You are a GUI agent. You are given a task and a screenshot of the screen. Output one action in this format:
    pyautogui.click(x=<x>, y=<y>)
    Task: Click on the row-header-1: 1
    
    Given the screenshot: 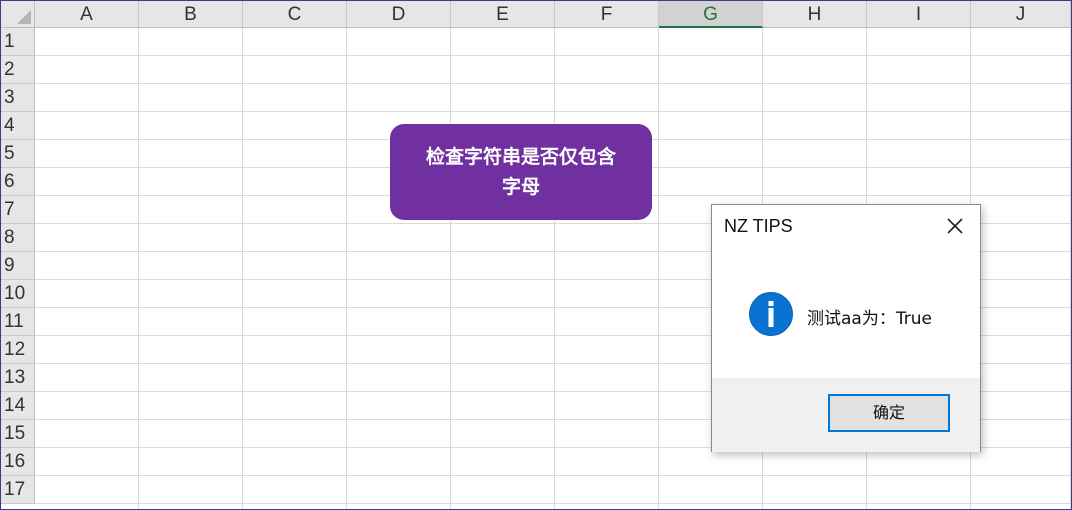 What is the action you would take?
    pyautogui.click(x=18, y=42)
    